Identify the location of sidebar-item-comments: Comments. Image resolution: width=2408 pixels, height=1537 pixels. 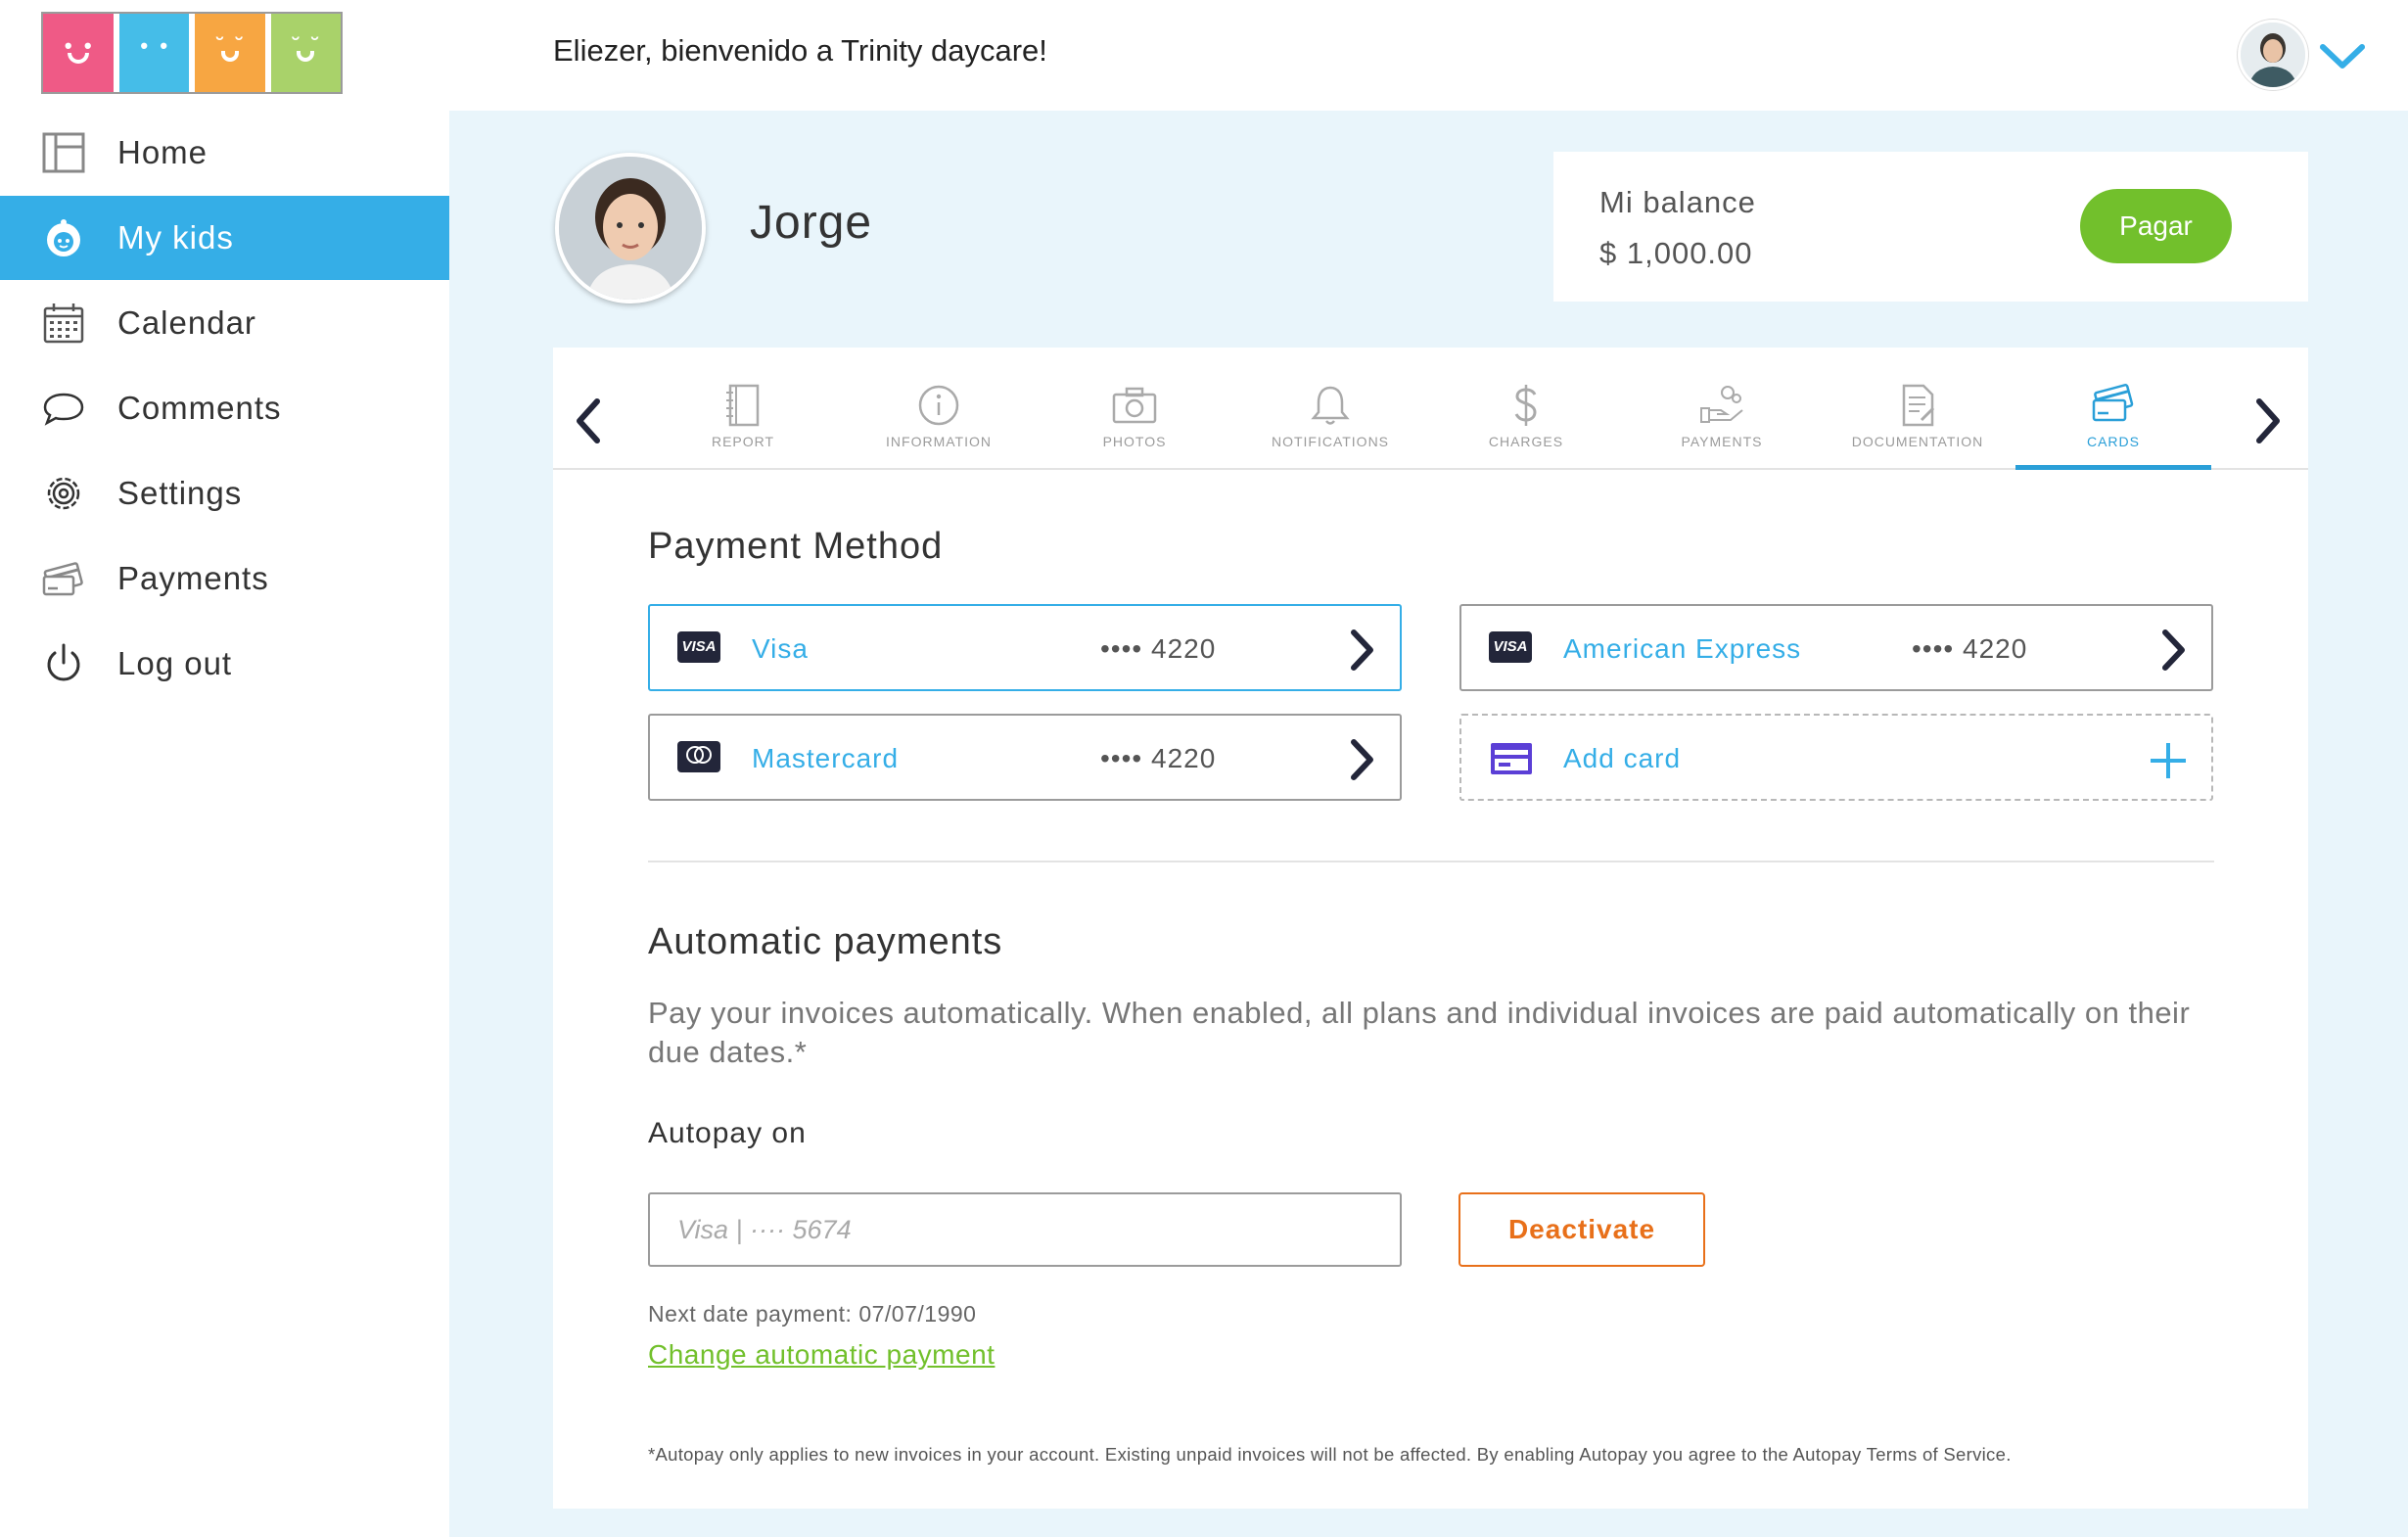
(224, 408).